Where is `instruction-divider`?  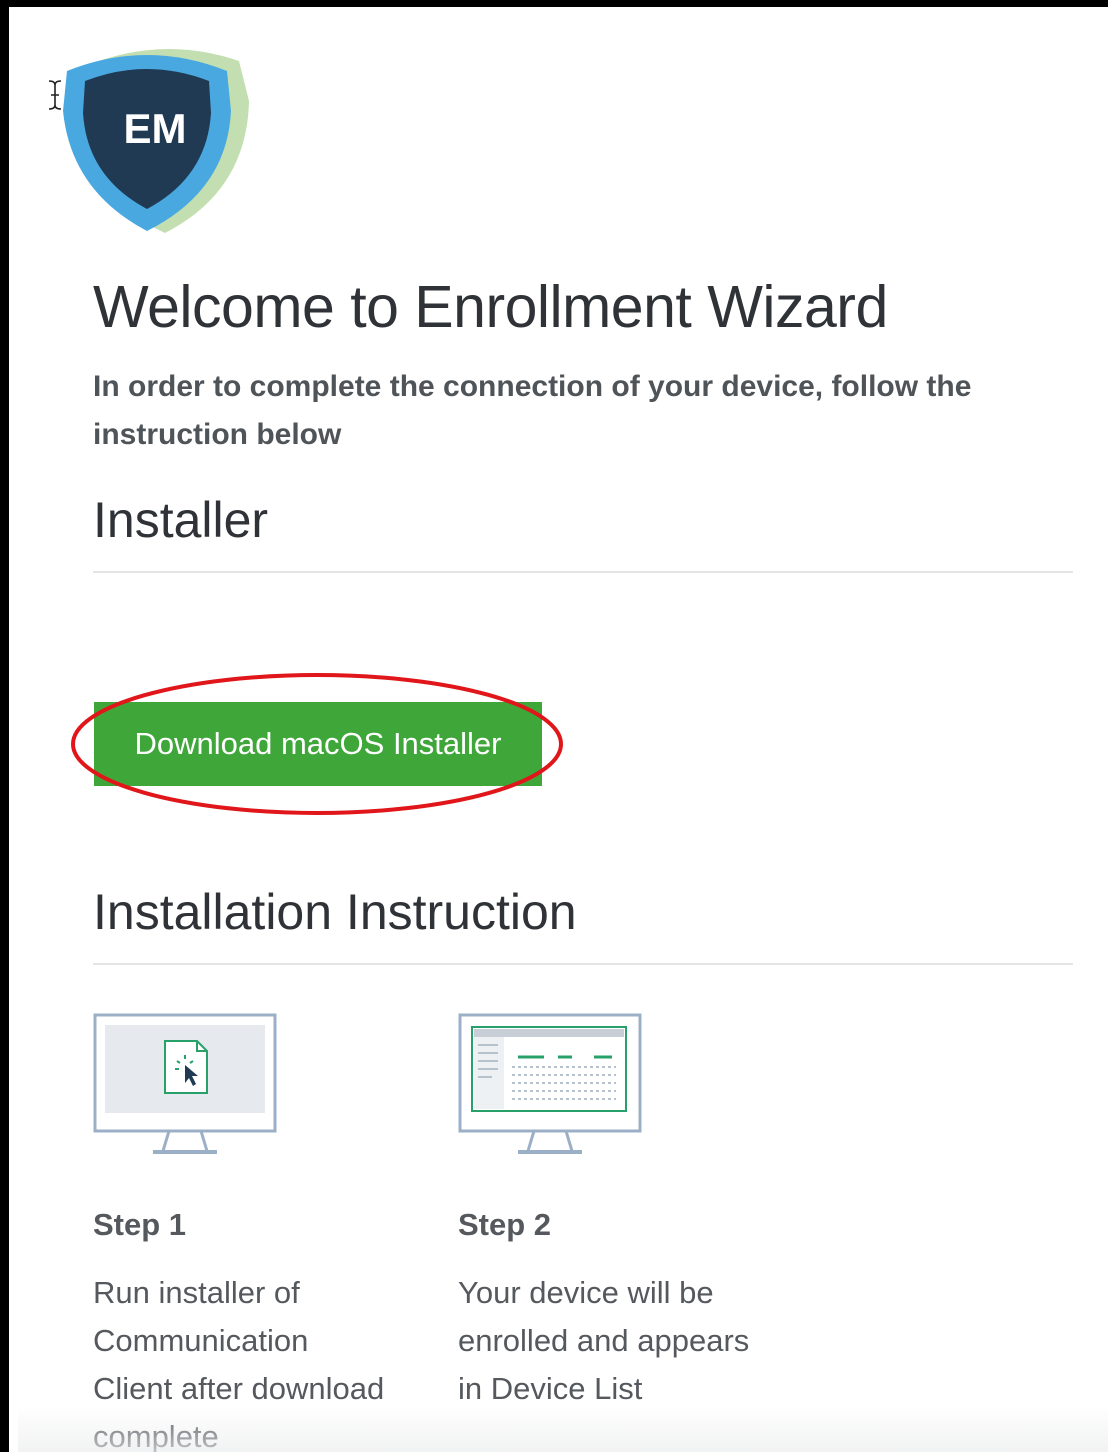
instruction-divider is located at coordinates (583, 964).